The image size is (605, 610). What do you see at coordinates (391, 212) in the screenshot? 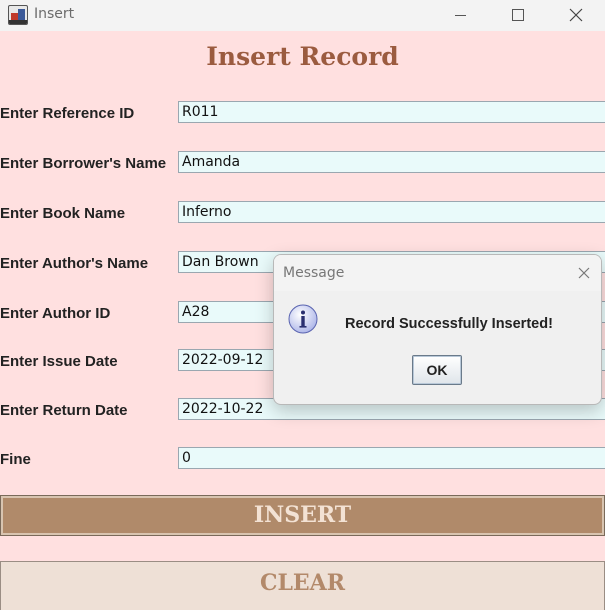
I see `book-name-field` at bounding box center [391, 212].